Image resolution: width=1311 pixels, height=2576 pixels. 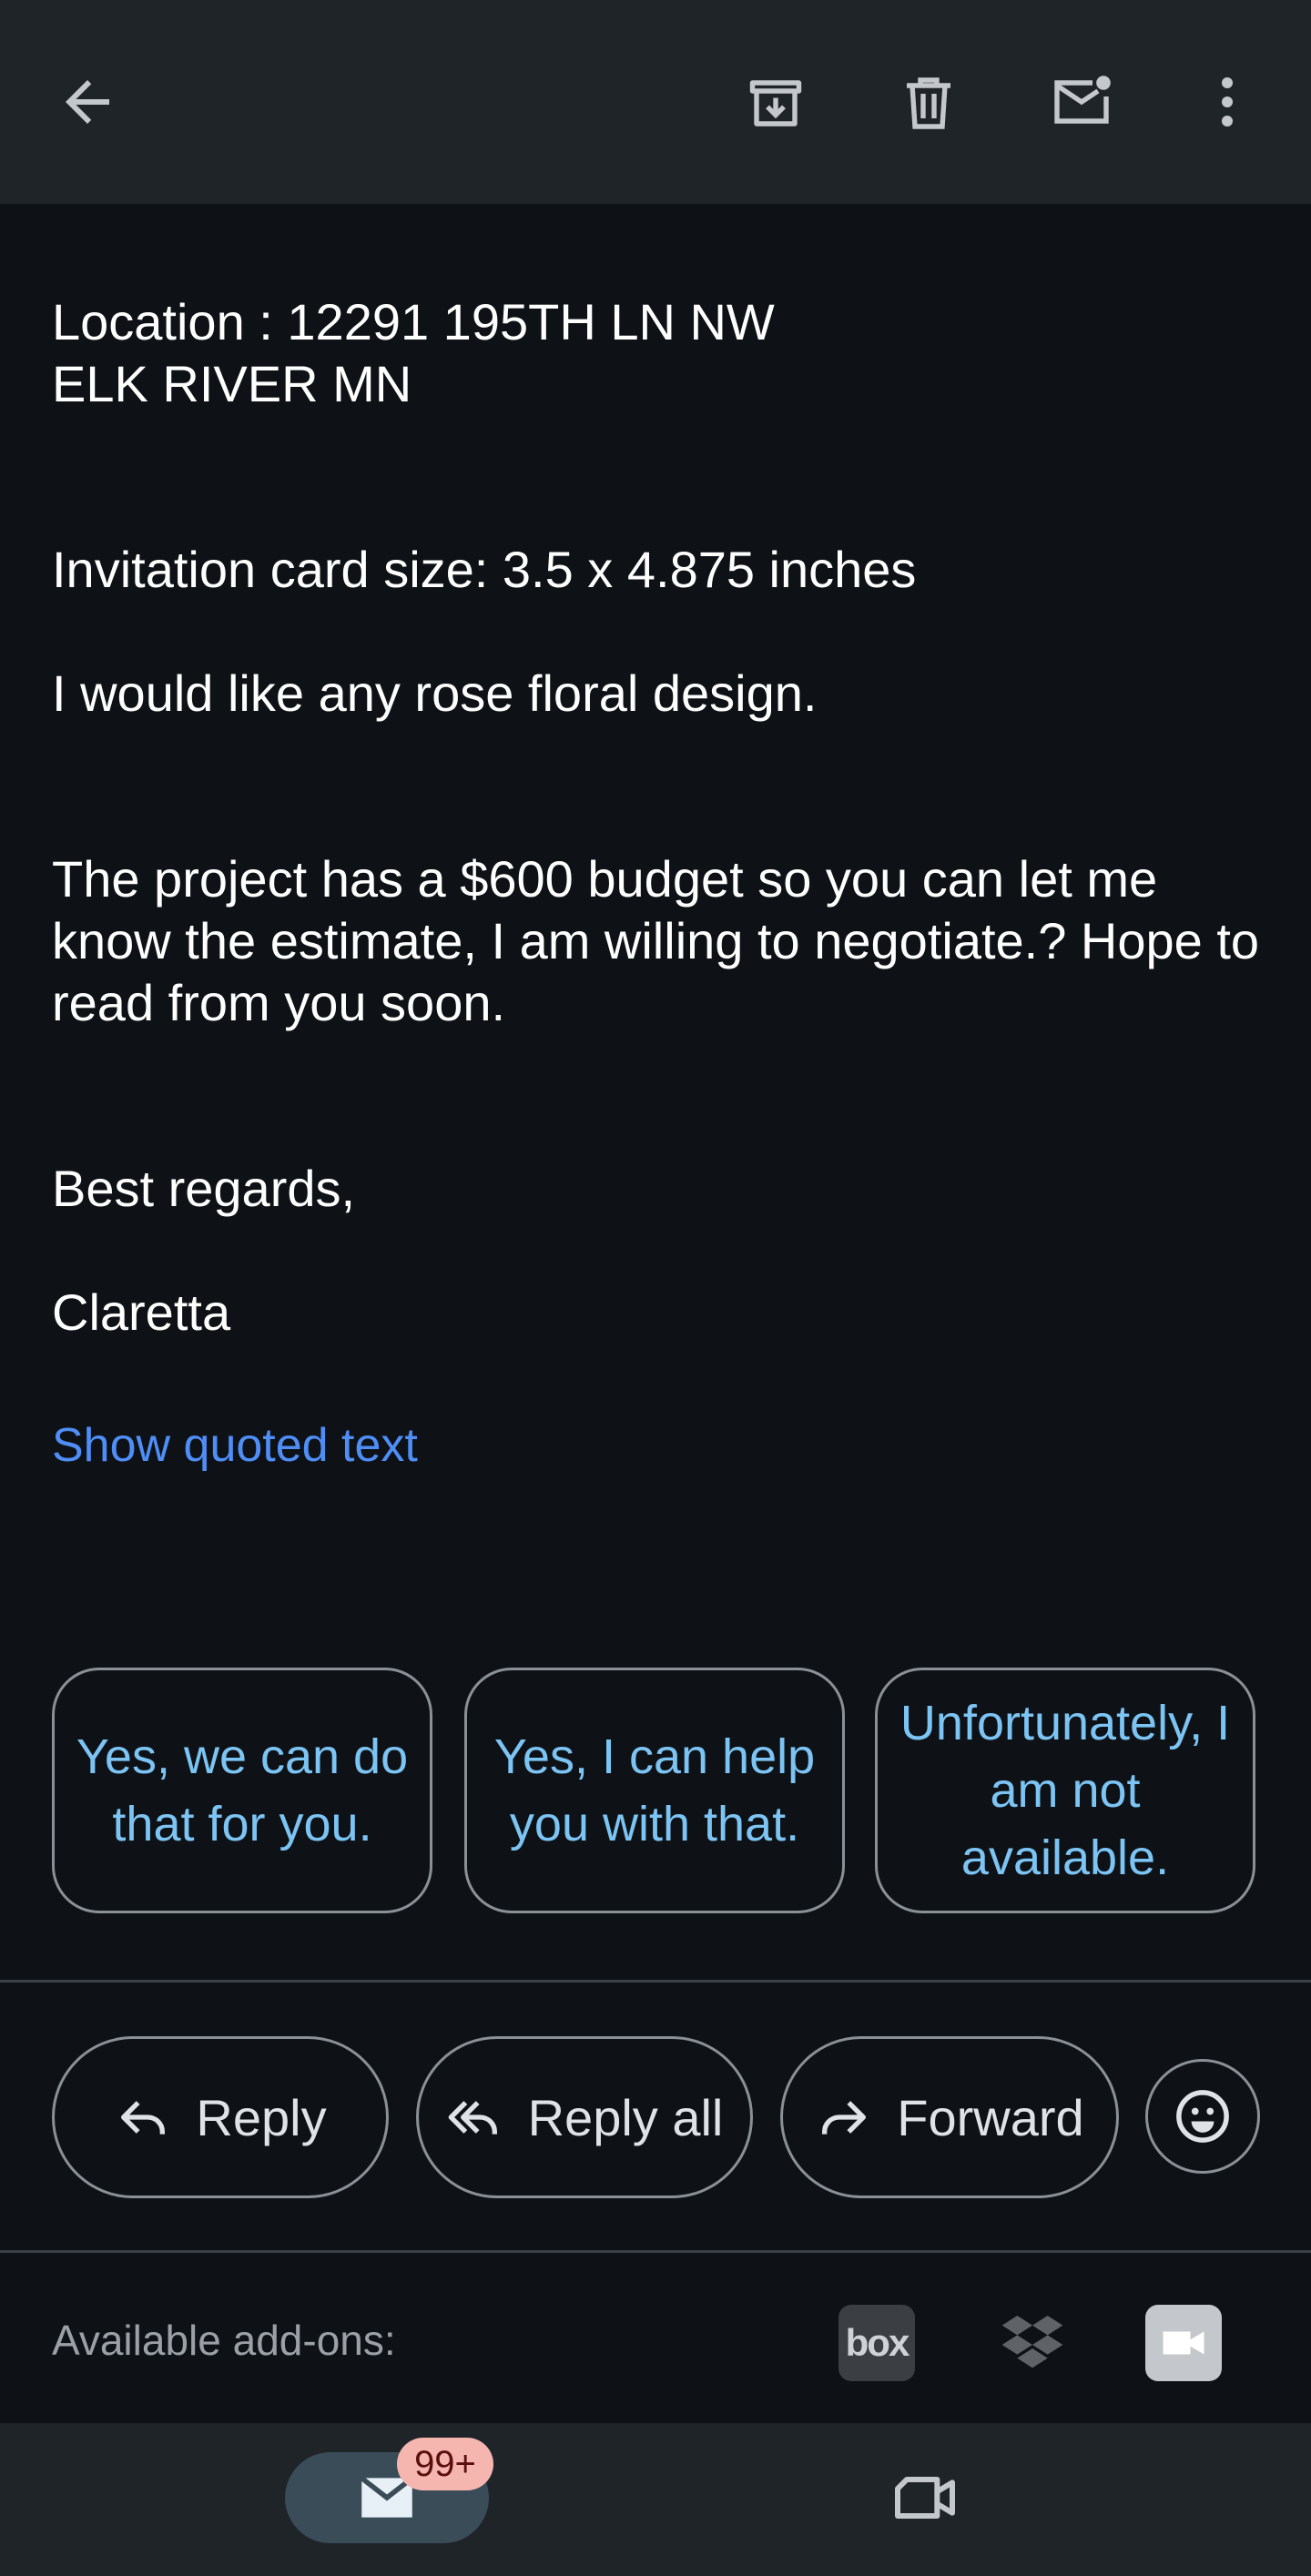 I want to click on available-addons-label: Available add-ons:, so click(x=224, y=2340).